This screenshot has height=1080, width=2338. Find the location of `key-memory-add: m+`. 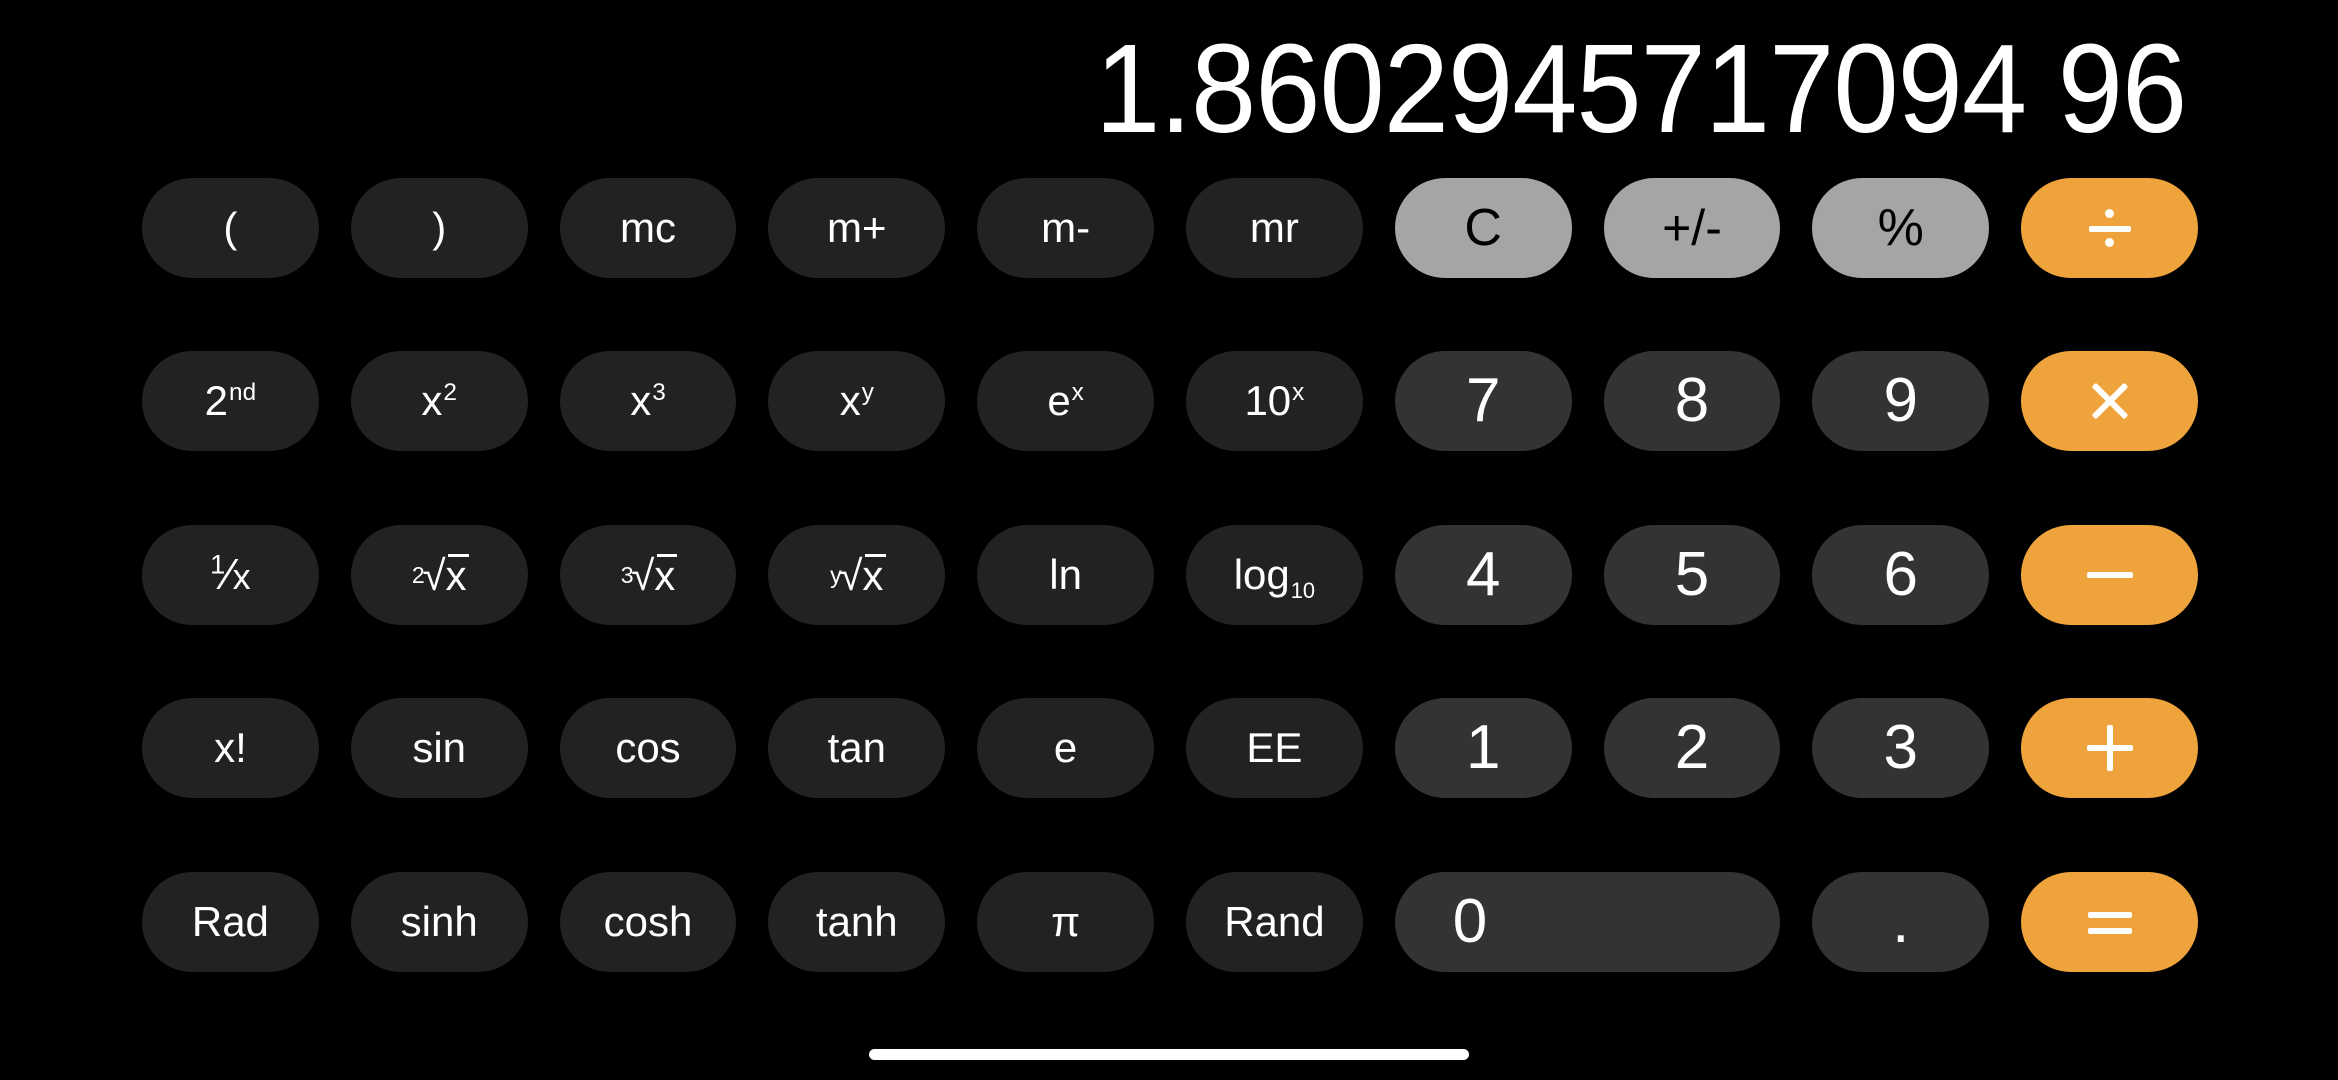

key-memory-add: m+ is located at coordinates (857, 228).